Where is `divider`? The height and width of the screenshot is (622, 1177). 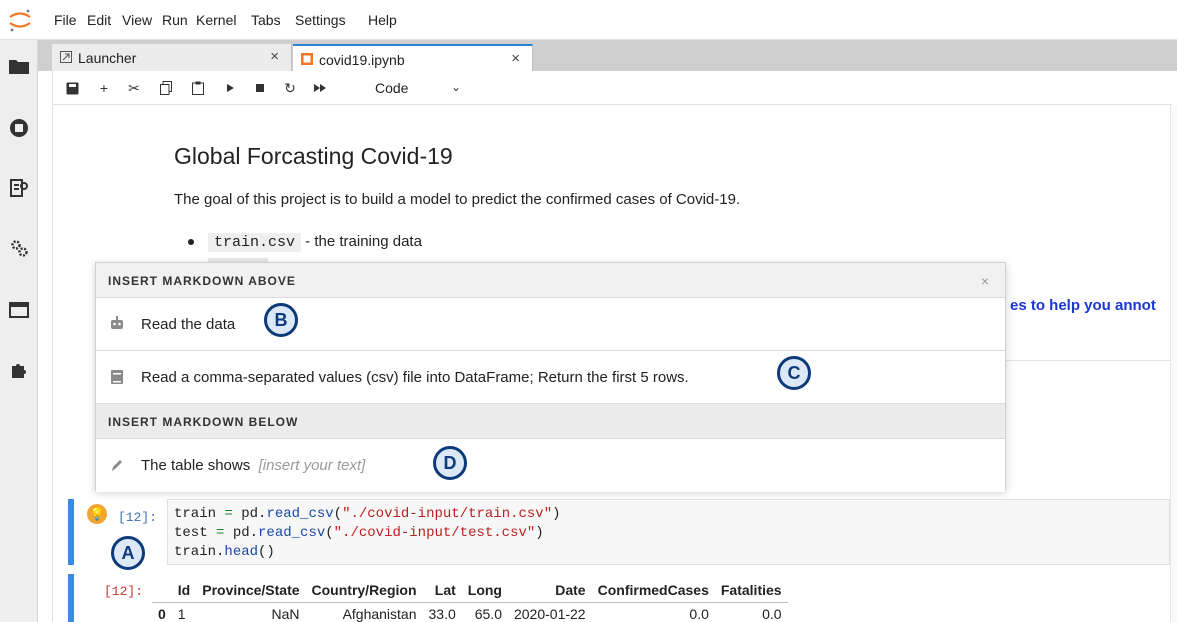 divider is located at coordinates (1087, 360).